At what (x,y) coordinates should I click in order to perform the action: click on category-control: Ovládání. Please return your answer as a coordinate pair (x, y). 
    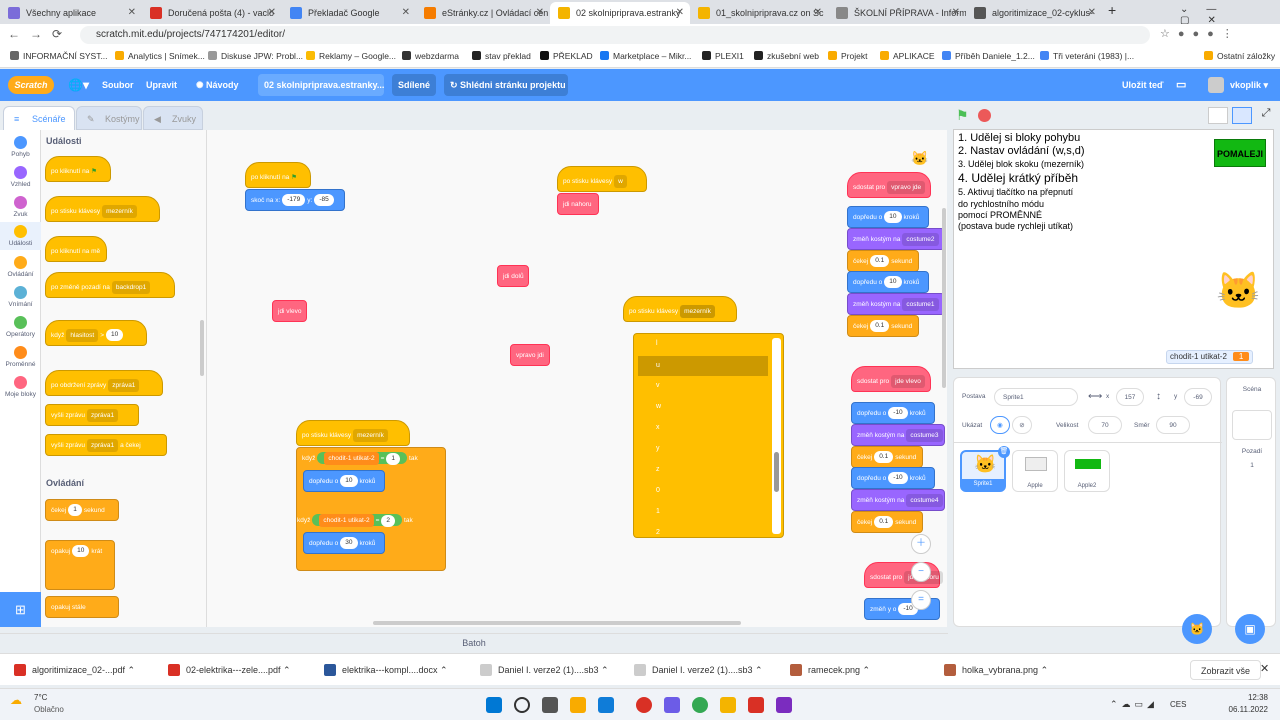
    Looking at the image, I should click on (20, 267).